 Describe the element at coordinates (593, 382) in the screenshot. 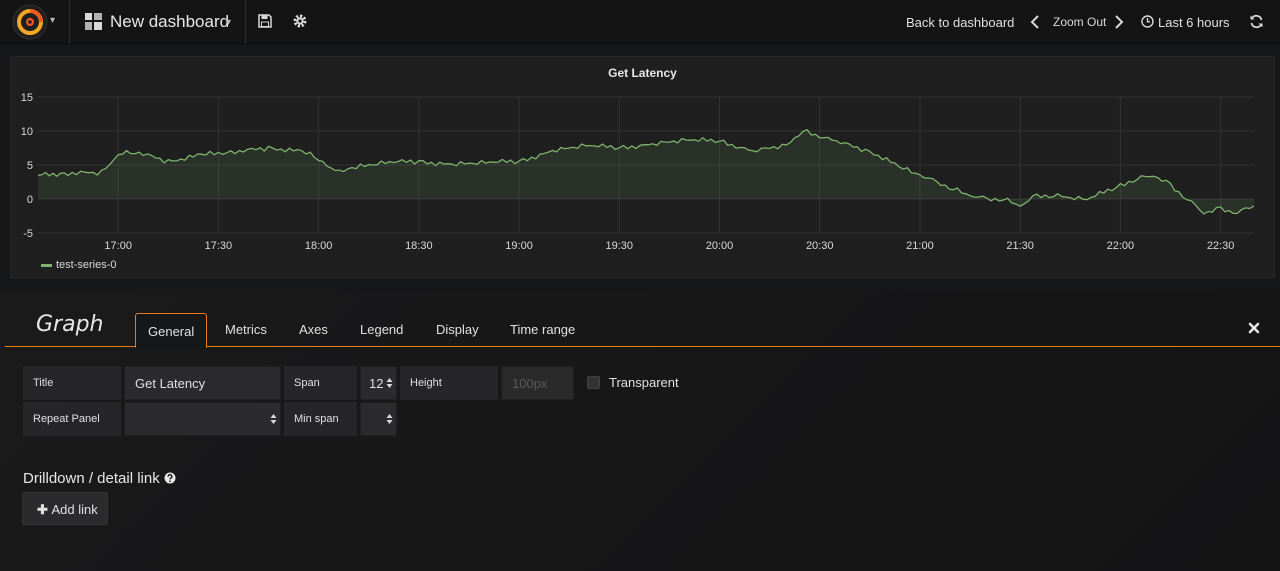

I see `transparent-checkbox` at that location.